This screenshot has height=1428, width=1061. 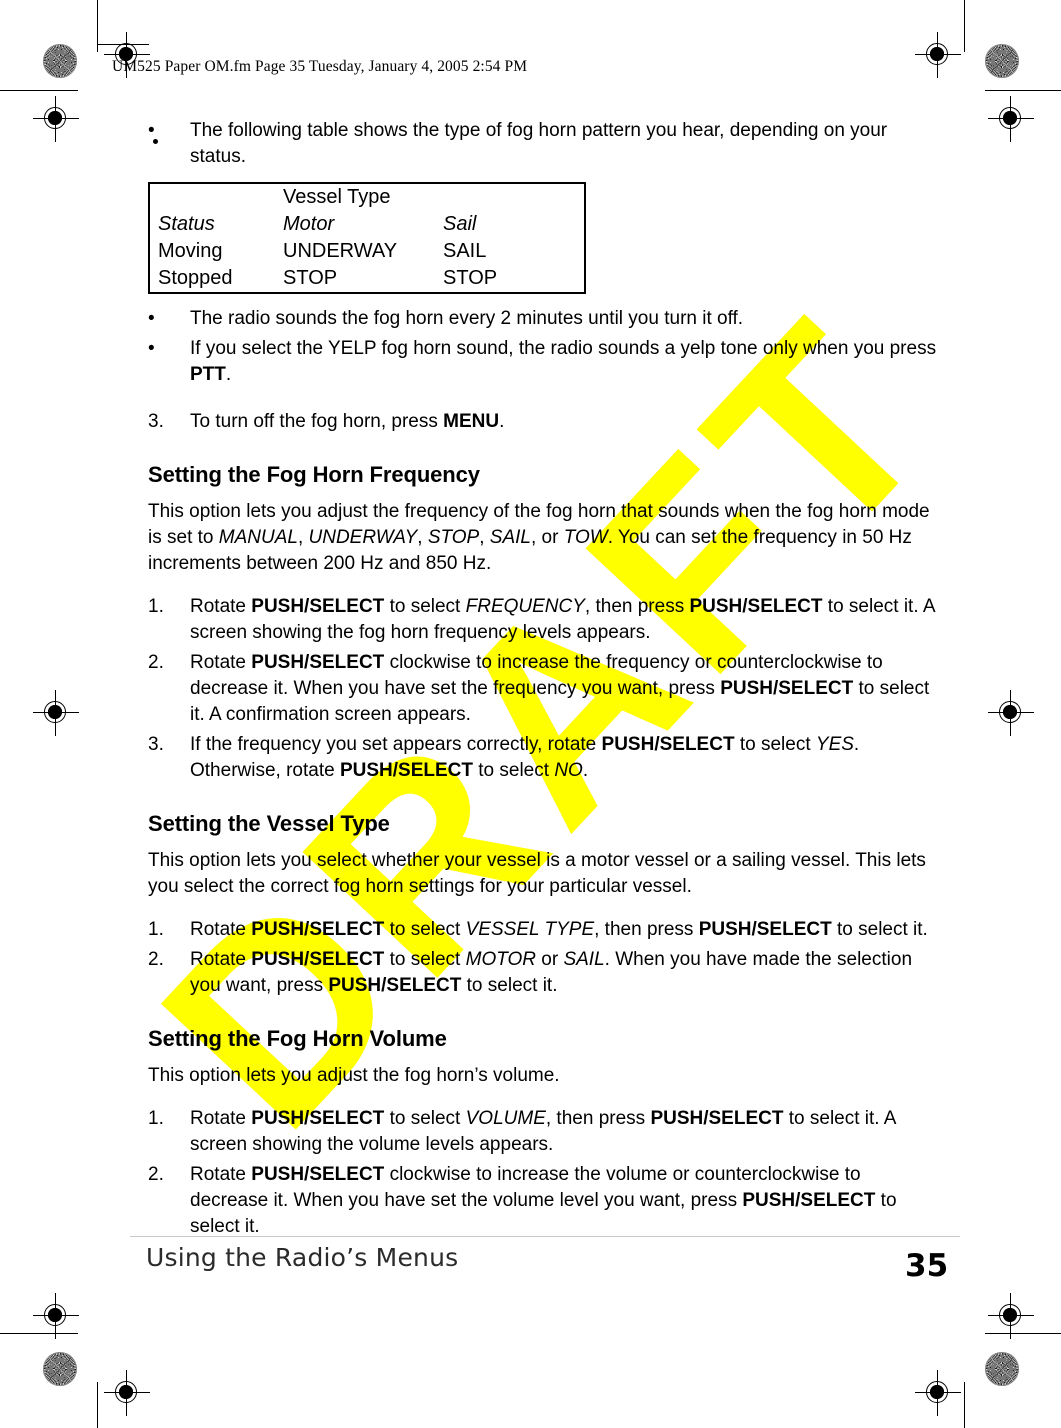 I want to click on keyword-menu: MENU, so click(x=471, y=421).